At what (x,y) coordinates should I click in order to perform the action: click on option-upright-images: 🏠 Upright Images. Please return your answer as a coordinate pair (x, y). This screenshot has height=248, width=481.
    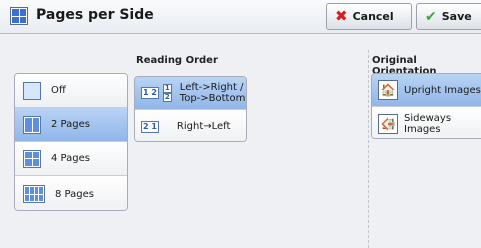
    Looking at the image, I should click on (426, 90).